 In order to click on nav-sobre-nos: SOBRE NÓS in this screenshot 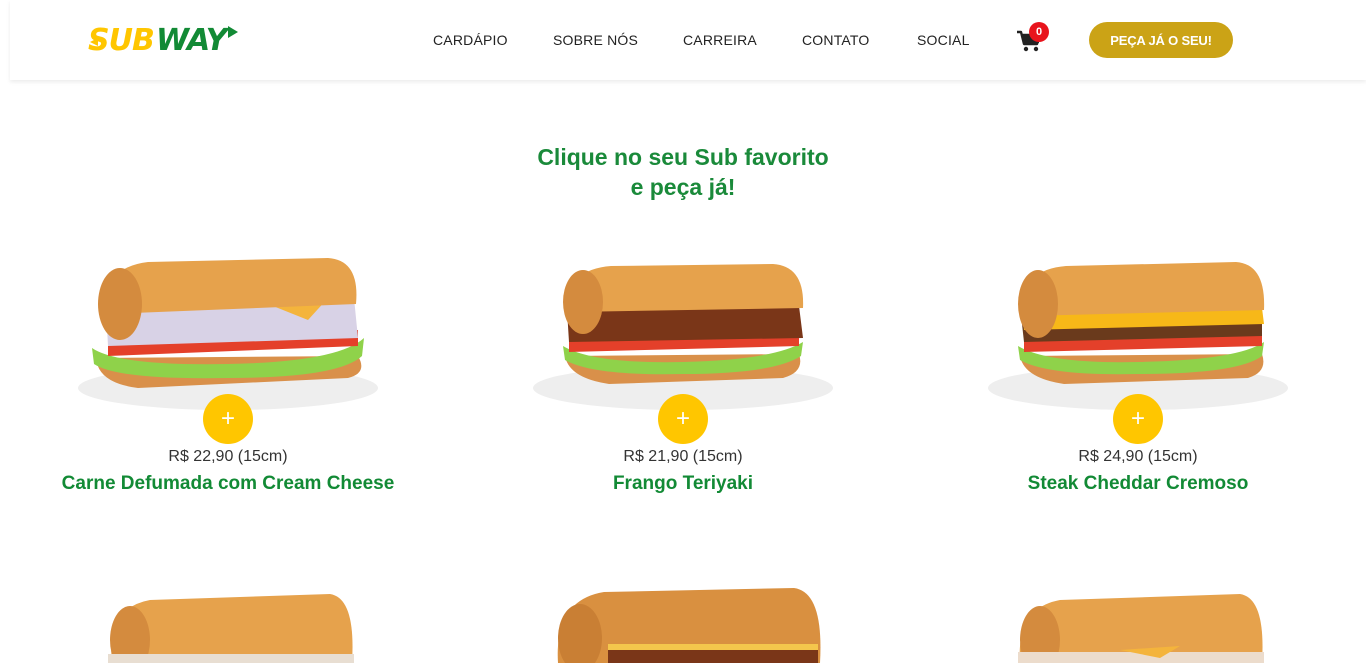, I will do `click(595, 40)`.